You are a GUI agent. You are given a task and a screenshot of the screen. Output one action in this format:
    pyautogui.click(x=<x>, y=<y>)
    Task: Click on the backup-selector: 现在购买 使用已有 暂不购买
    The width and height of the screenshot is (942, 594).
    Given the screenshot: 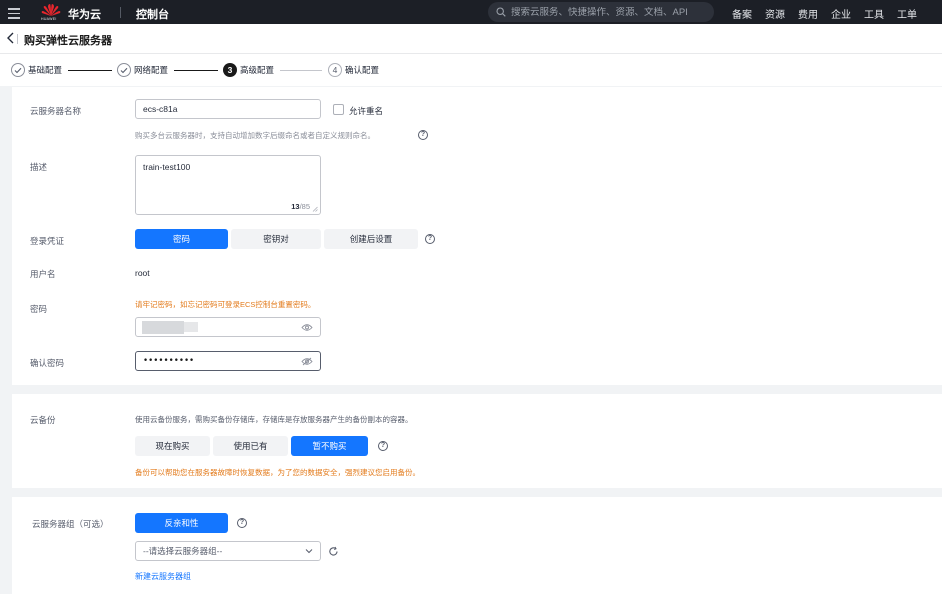 What is the action you would take?
    pyautogui.click(x=253, y=446)
    